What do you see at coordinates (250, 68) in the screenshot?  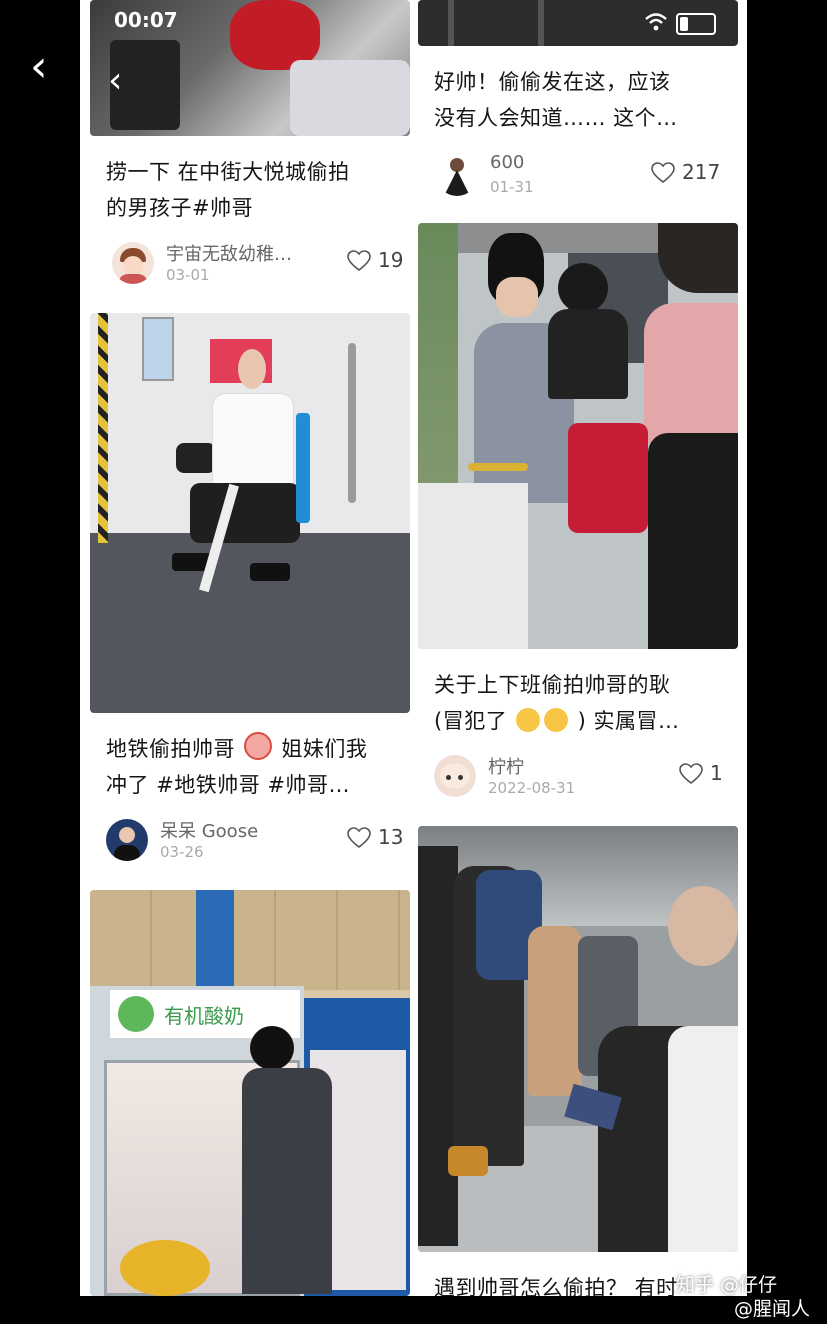 I see `post-image: 00:07 ‹` at bounding box center [250, 68].